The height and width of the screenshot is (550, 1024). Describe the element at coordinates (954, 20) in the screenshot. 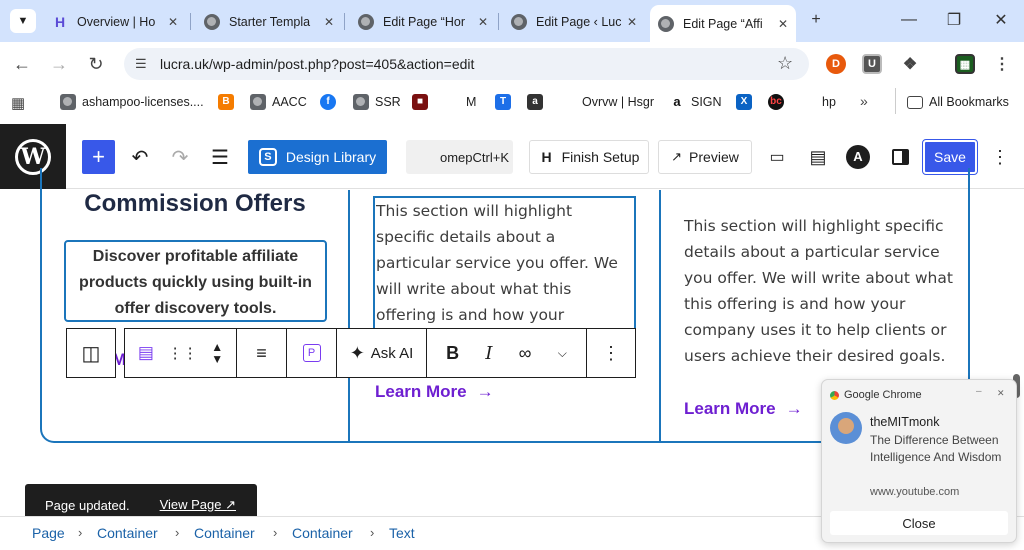

I see `restore-button: ❐` at that location.